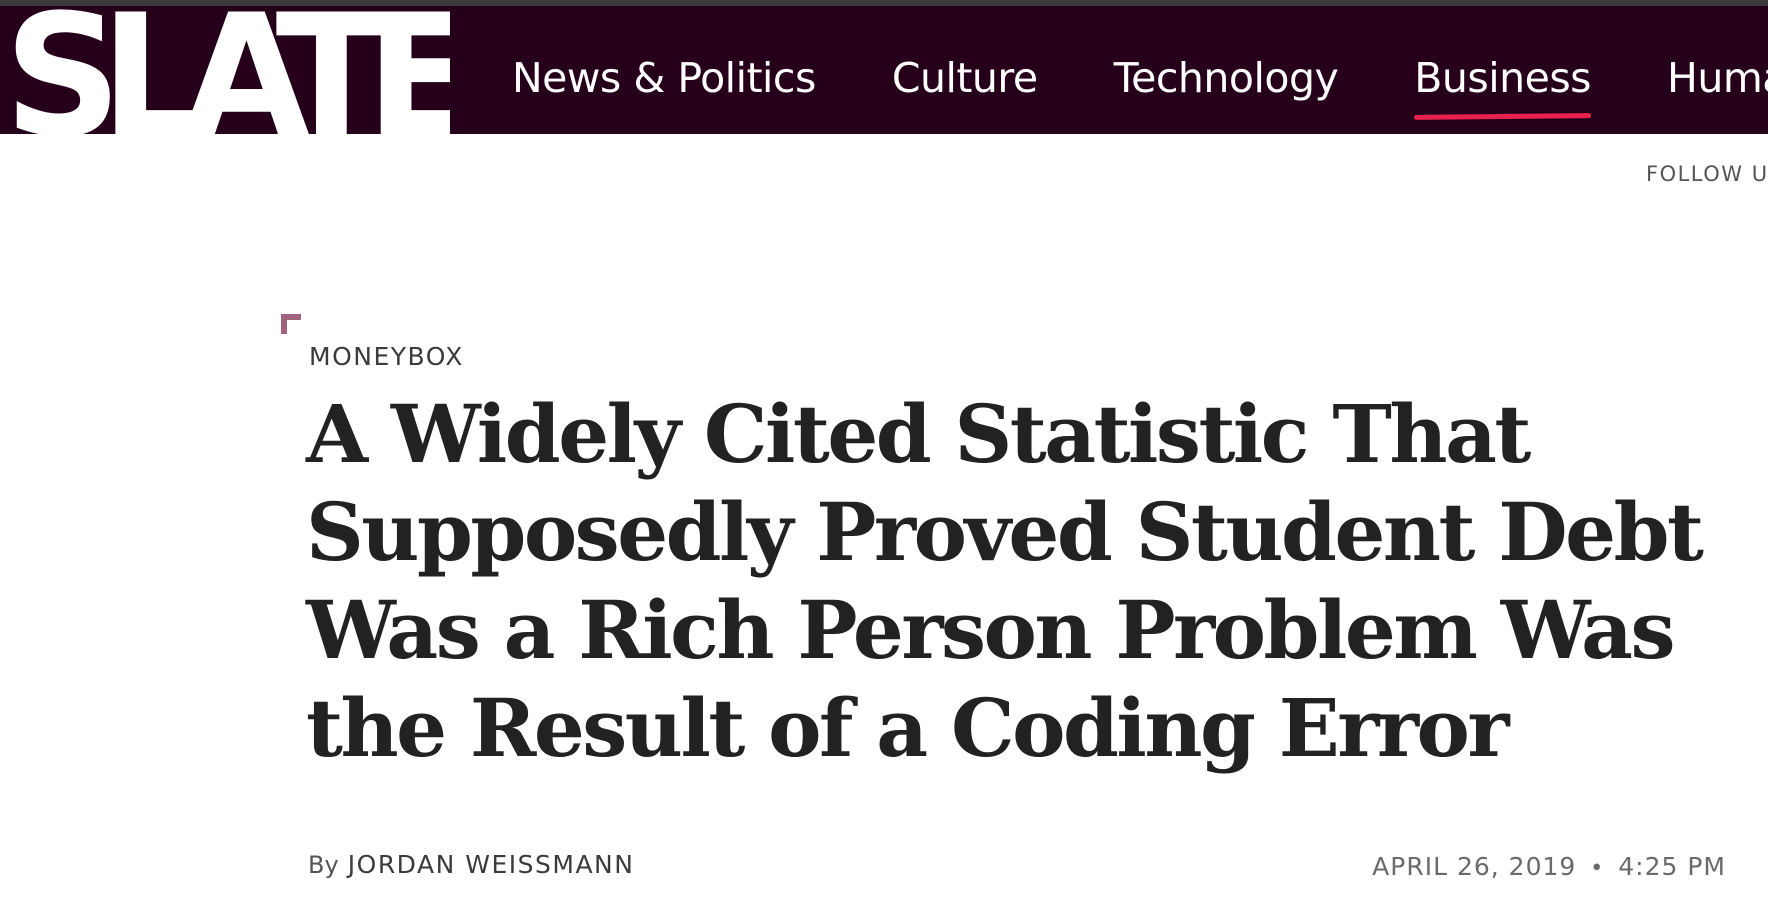 This screenshot has width=1768, height=912. What do you see at coordinates (386, 356) in the screenshot?
I see `section-kicker: MONEYBOX` at bounding box center [386, 356].